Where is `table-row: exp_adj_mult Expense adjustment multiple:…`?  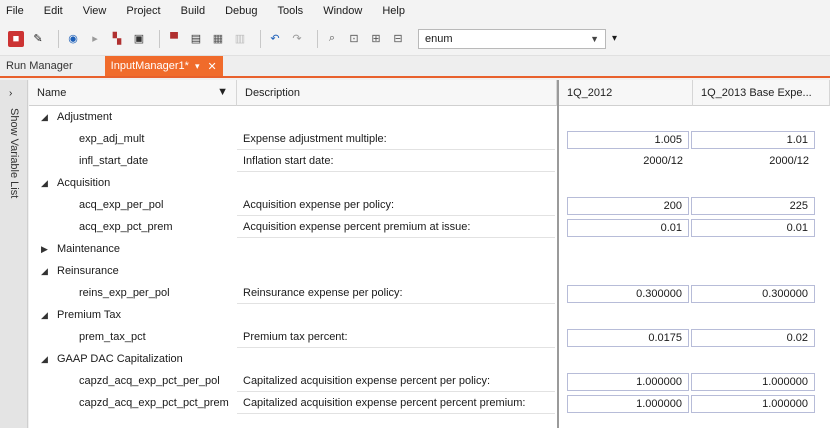
table-row: exp_adj_mult Expense adjustment multiple:… is located at coordinates (429, 140).